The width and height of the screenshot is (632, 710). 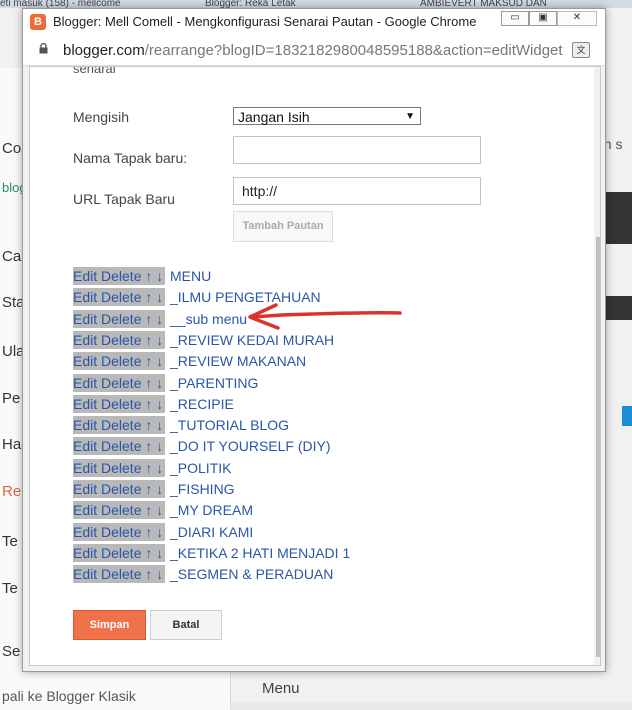 What do you see at coordinates (202, 403) in the screenshot?
I see `link-name: _RECIPIE` at bounding box center [202, 403].